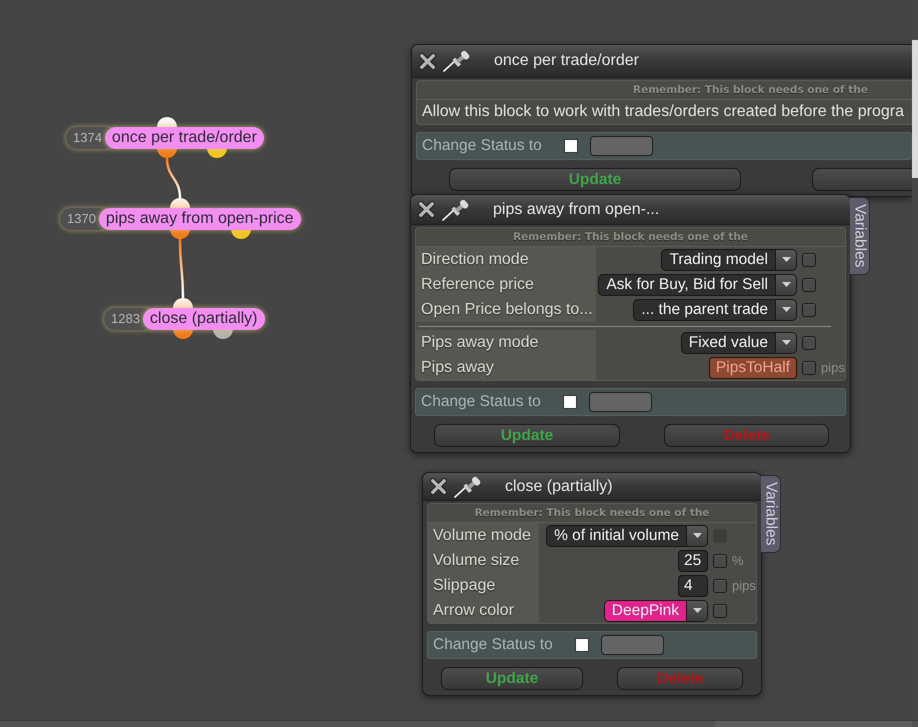 This screenshot has width=918, height=727. I want to click on dropdown: Ask for Buy, Bid for Sell, so click(697, 285).